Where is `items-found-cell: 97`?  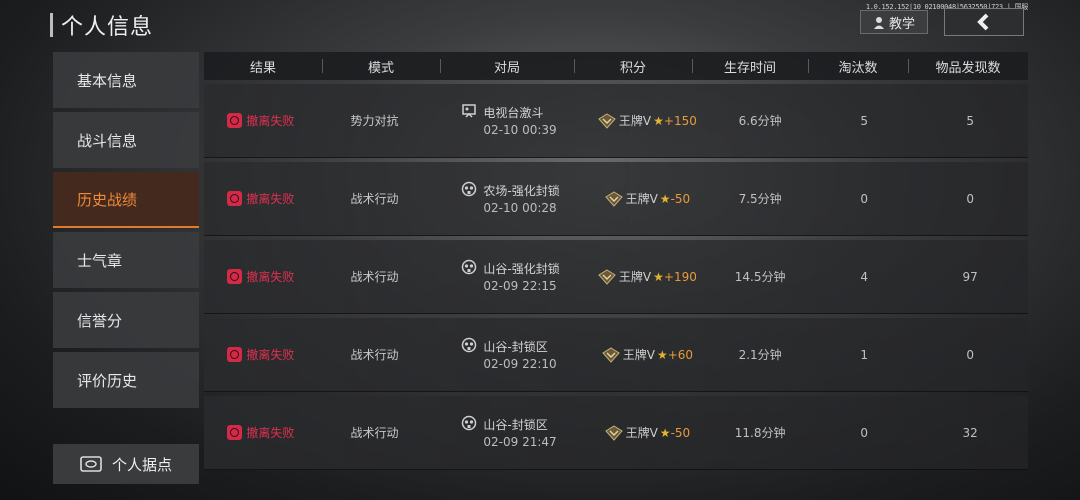
items-found-cell: 97 is located at coordinates (970, 276).